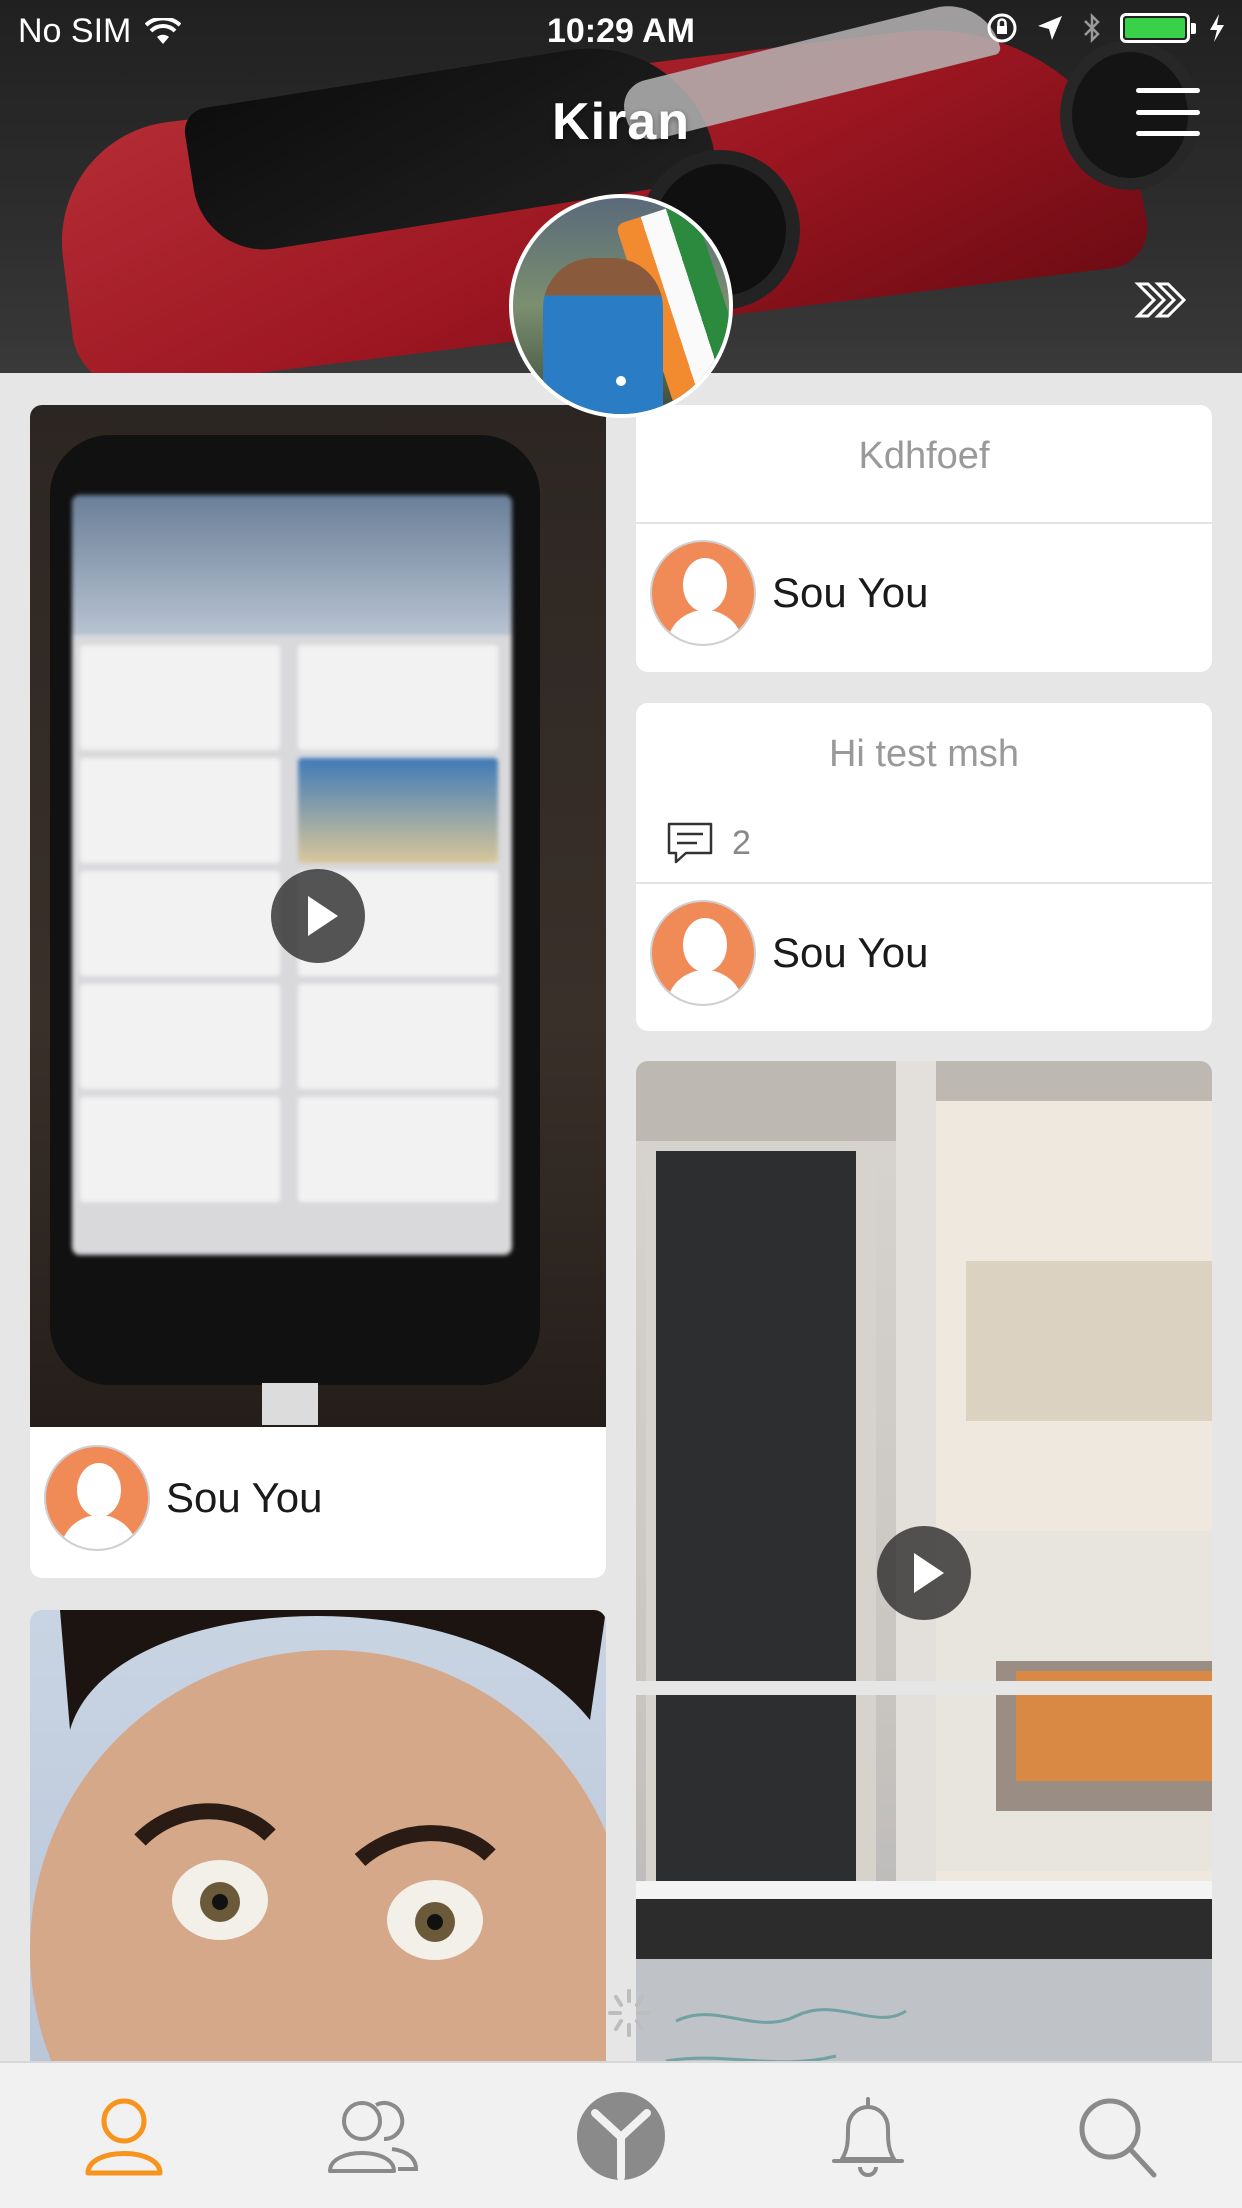 Image resolution: width=1242 pixels, height=2208 pixels. What do you see at coordinates (1002, 28) in the screenshot?
I see `rotation-lock-icon` at bounding box center [1002, 28].